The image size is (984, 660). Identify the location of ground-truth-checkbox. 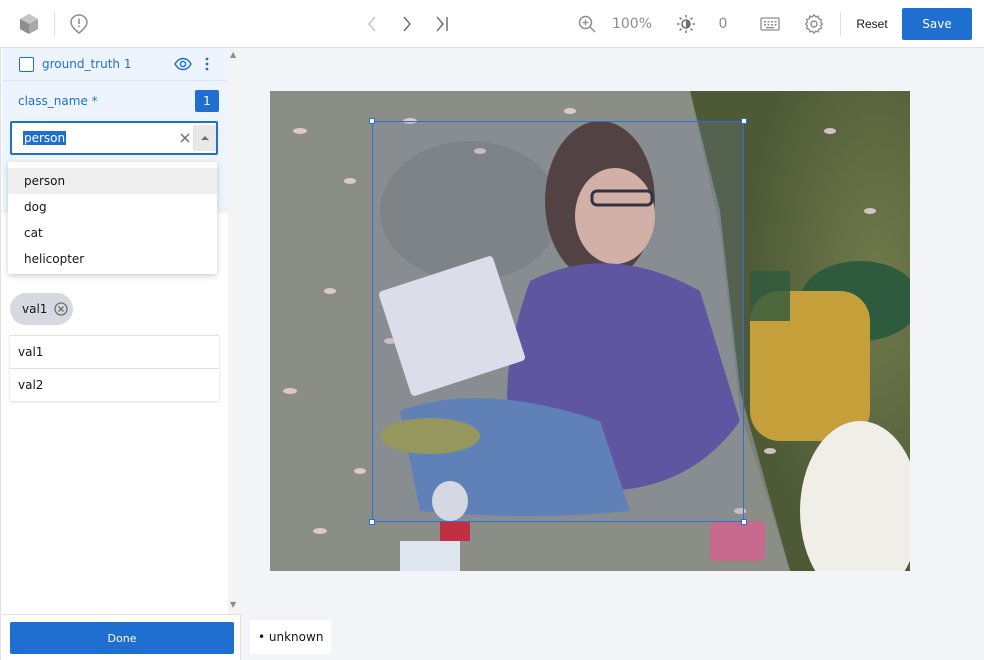
(26, 64).